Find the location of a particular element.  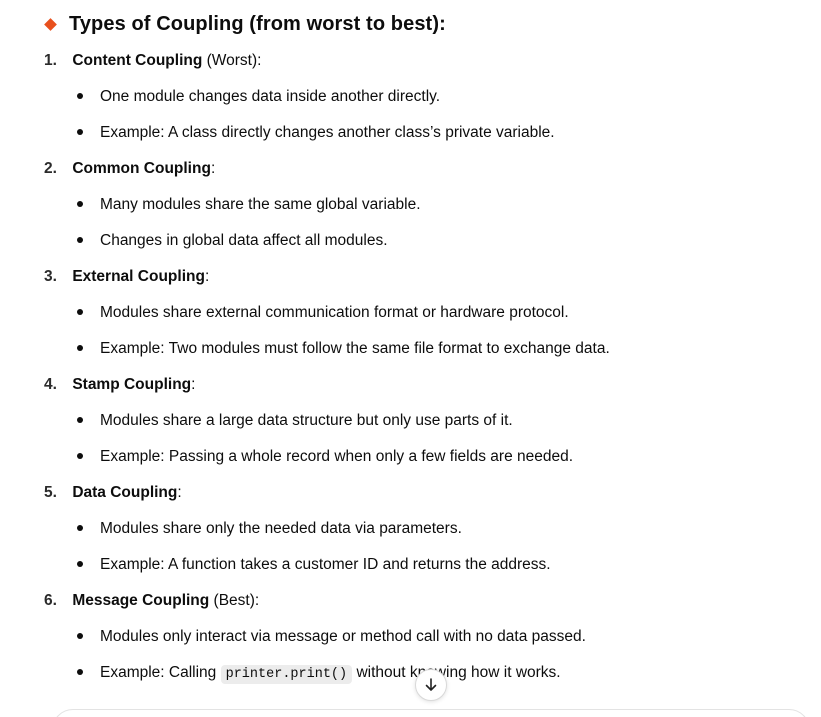

list-item-title: 1. Content Coupling (Worst): is located at coordinates (152, 61).